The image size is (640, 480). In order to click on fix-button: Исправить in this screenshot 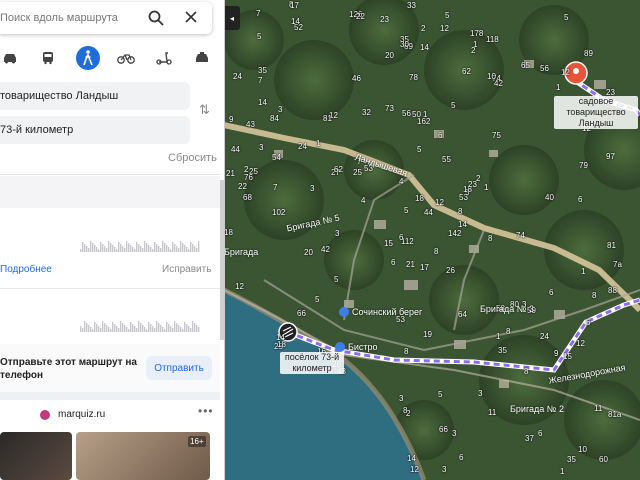, I will do `click(186, 269)`.